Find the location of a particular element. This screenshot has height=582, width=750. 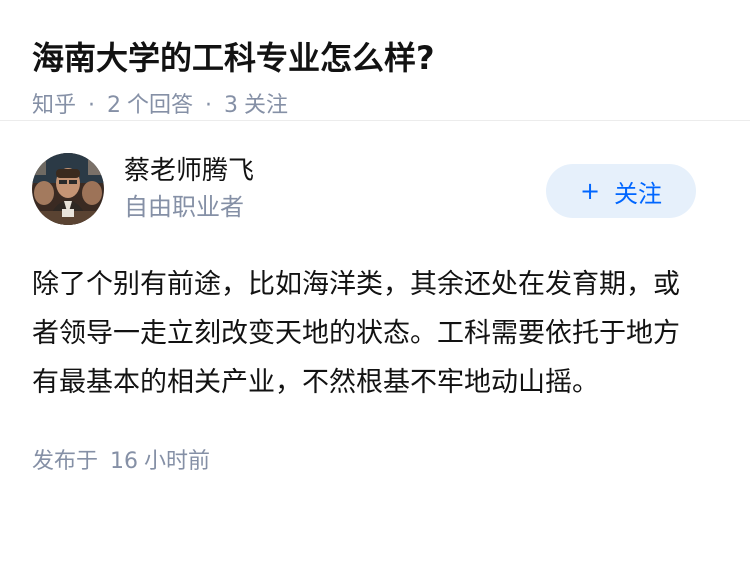

time-prefix: 发布于 is located at coordinates (65, 461).